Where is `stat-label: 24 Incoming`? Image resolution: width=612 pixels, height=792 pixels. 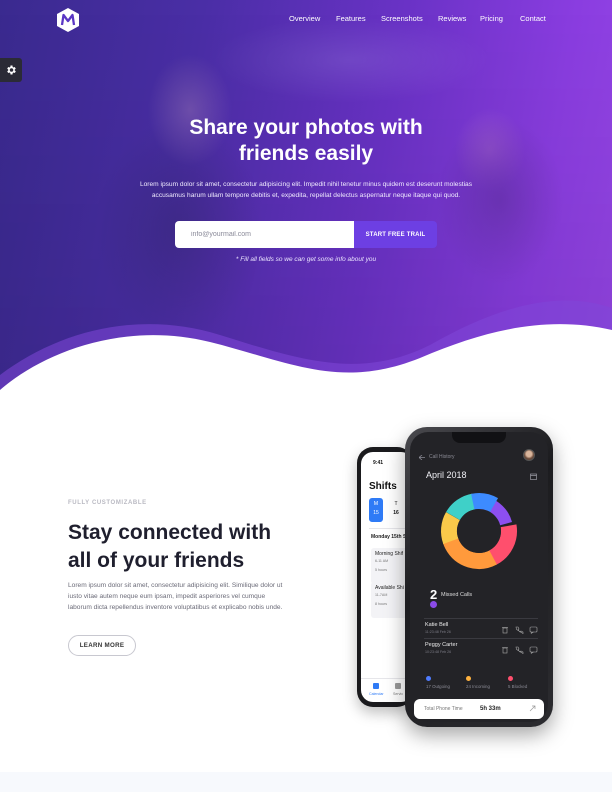
stat-label: 24 Incoming is located at coordinates (478, 686).